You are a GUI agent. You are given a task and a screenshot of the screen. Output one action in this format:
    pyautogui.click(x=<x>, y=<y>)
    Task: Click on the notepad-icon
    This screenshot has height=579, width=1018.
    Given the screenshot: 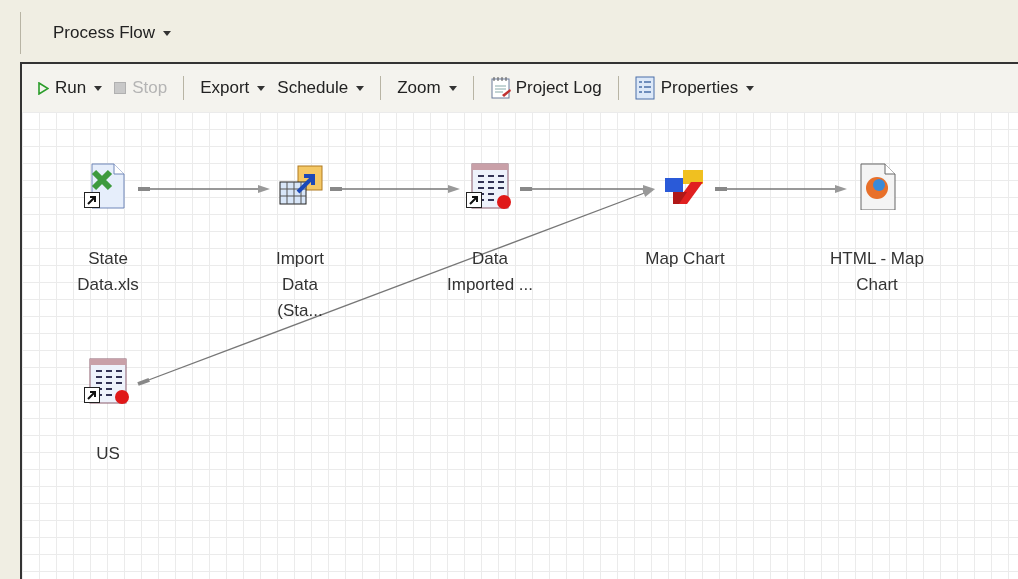 What is the action you would take?
    pyautogui.click(x=500, y=88)
    